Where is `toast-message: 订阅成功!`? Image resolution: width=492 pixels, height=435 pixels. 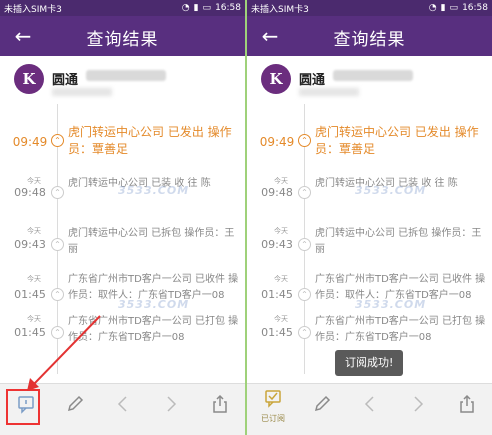
toast-message: 订阅成功! is located at coordinates (369, 363).